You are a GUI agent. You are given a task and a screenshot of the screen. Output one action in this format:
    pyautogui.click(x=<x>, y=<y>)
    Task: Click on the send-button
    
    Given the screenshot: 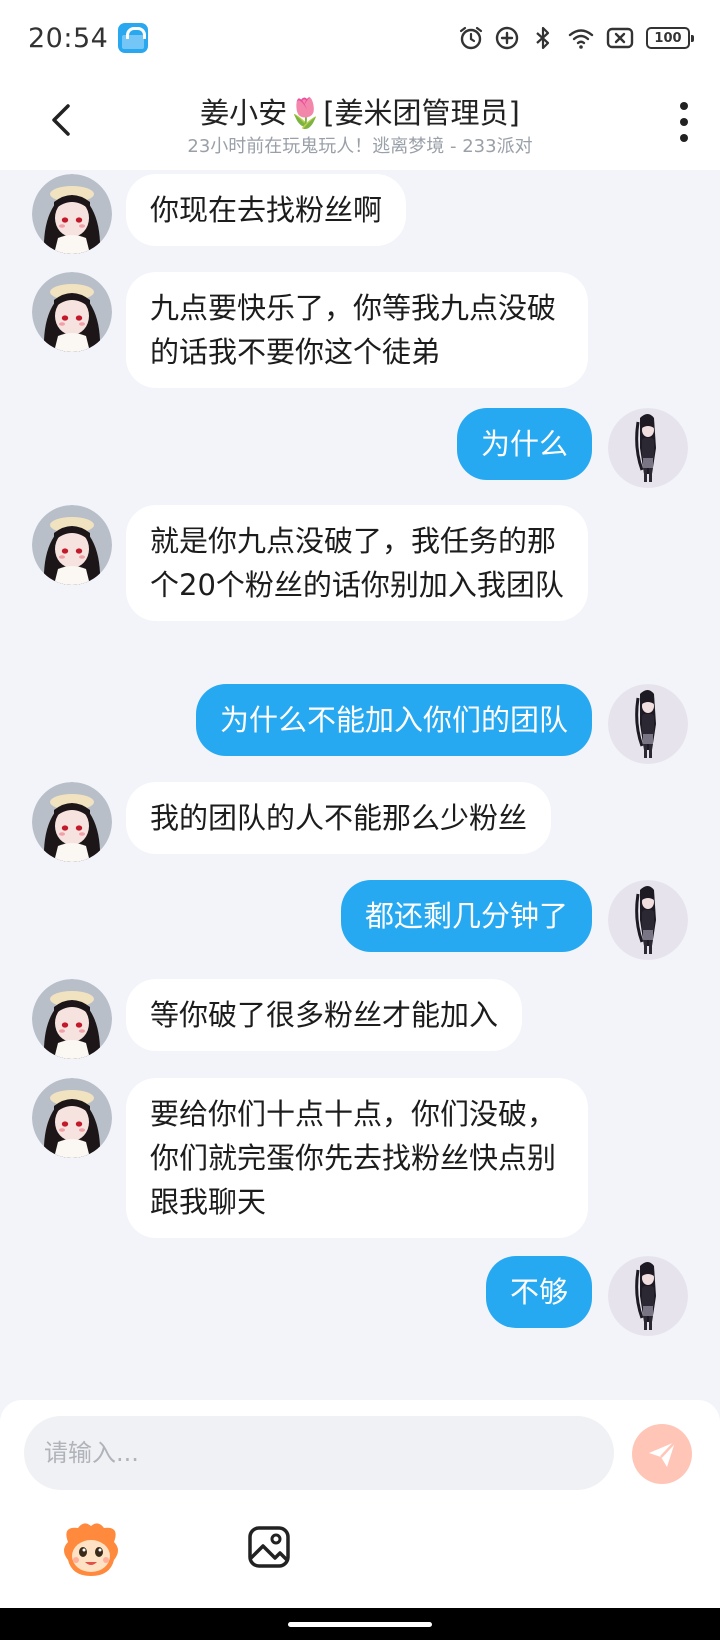 What is the action you would take?
    pyautogui.click(x=662, y=1454)
    